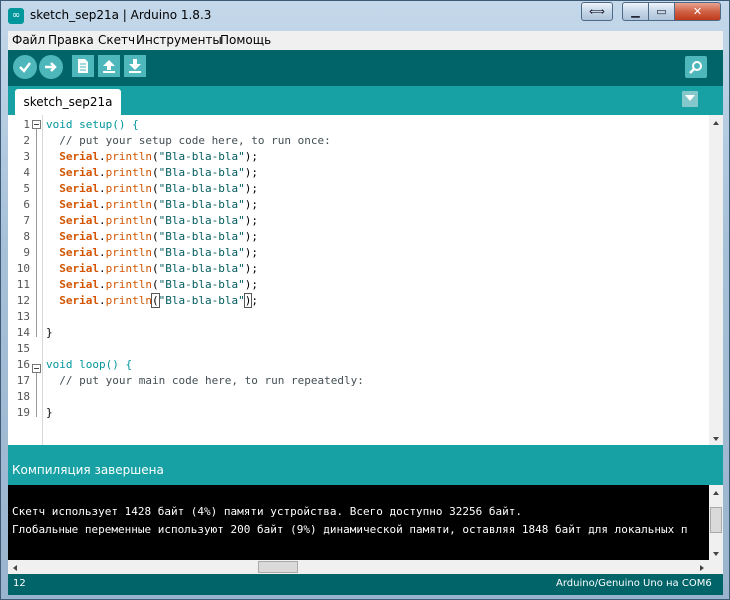 The height and width of the screenshot is (600, 730). I want to click on console-vertical-scrollbar, so click(716, 522).